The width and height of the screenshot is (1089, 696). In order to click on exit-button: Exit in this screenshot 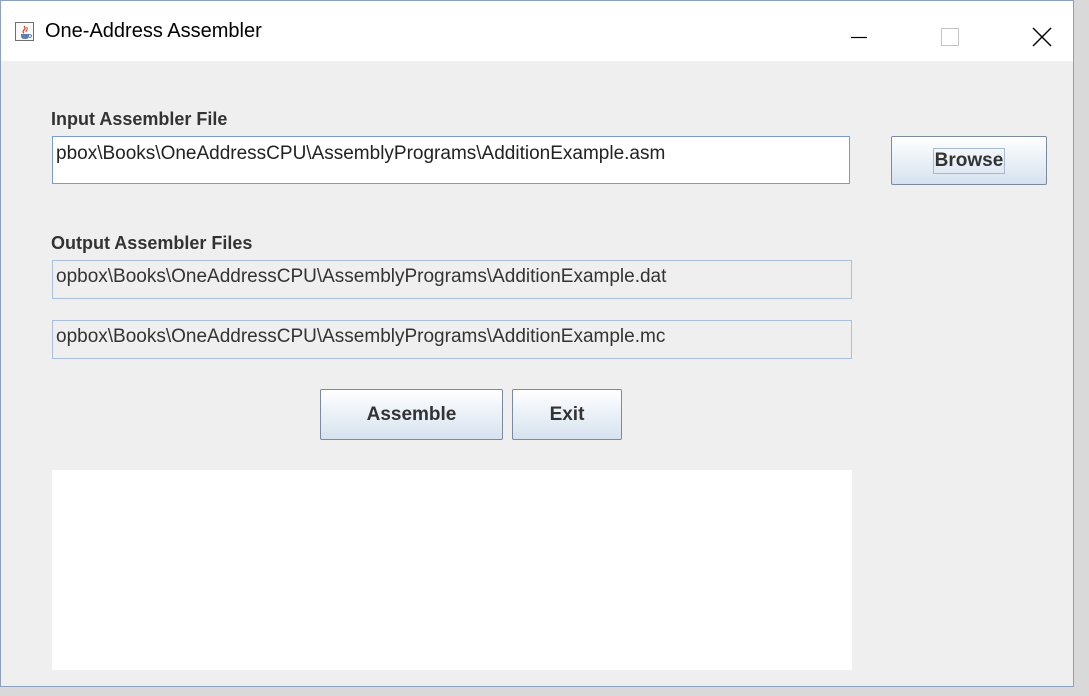, I will do `click(567, 414)`.